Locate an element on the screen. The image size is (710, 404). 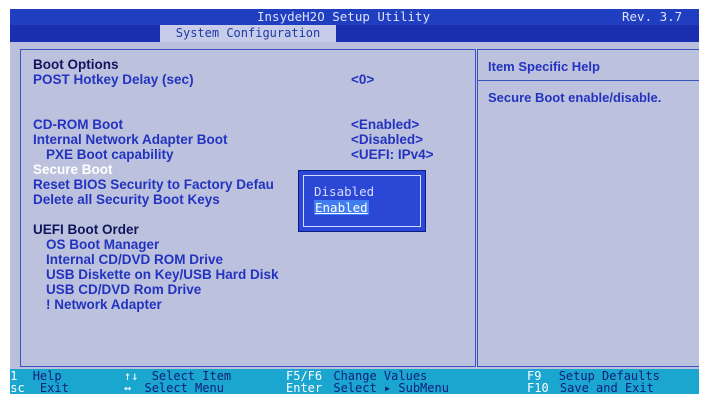
delete-security-keys-label: Delete all Security Boot Keys is located at coordinates (126, 199).